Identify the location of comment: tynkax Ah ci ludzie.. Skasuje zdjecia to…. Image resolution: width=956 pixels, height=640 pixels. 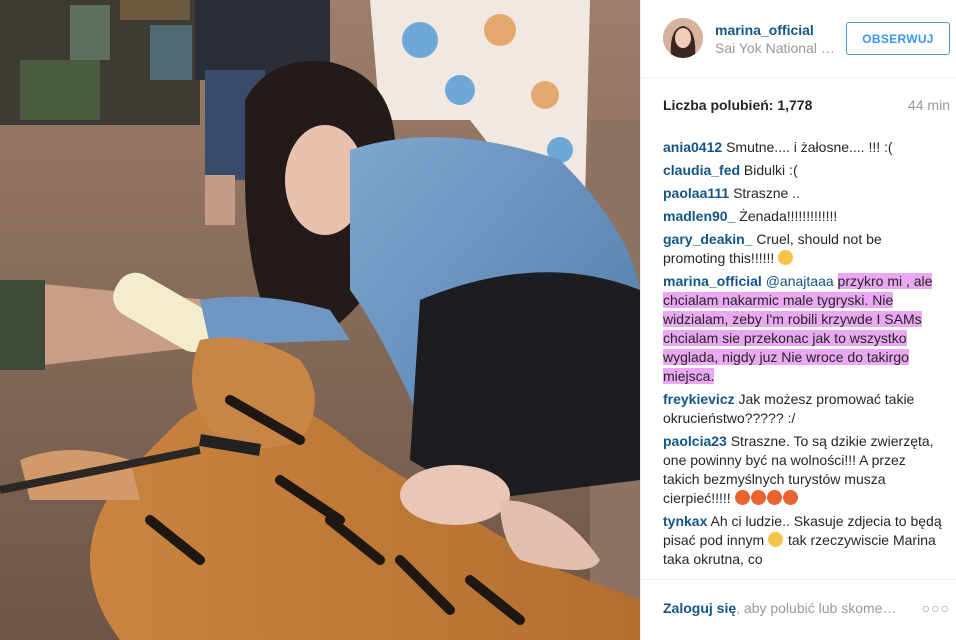
(804, 540).